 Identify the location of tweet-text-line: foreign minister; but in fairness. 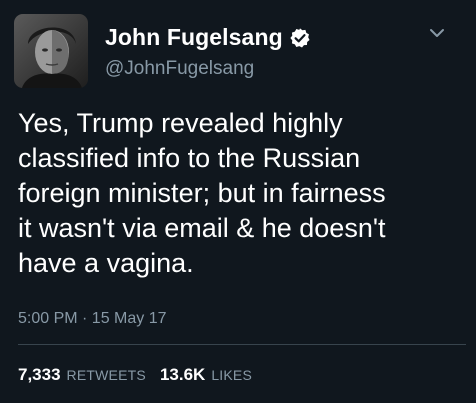
(202, 193).